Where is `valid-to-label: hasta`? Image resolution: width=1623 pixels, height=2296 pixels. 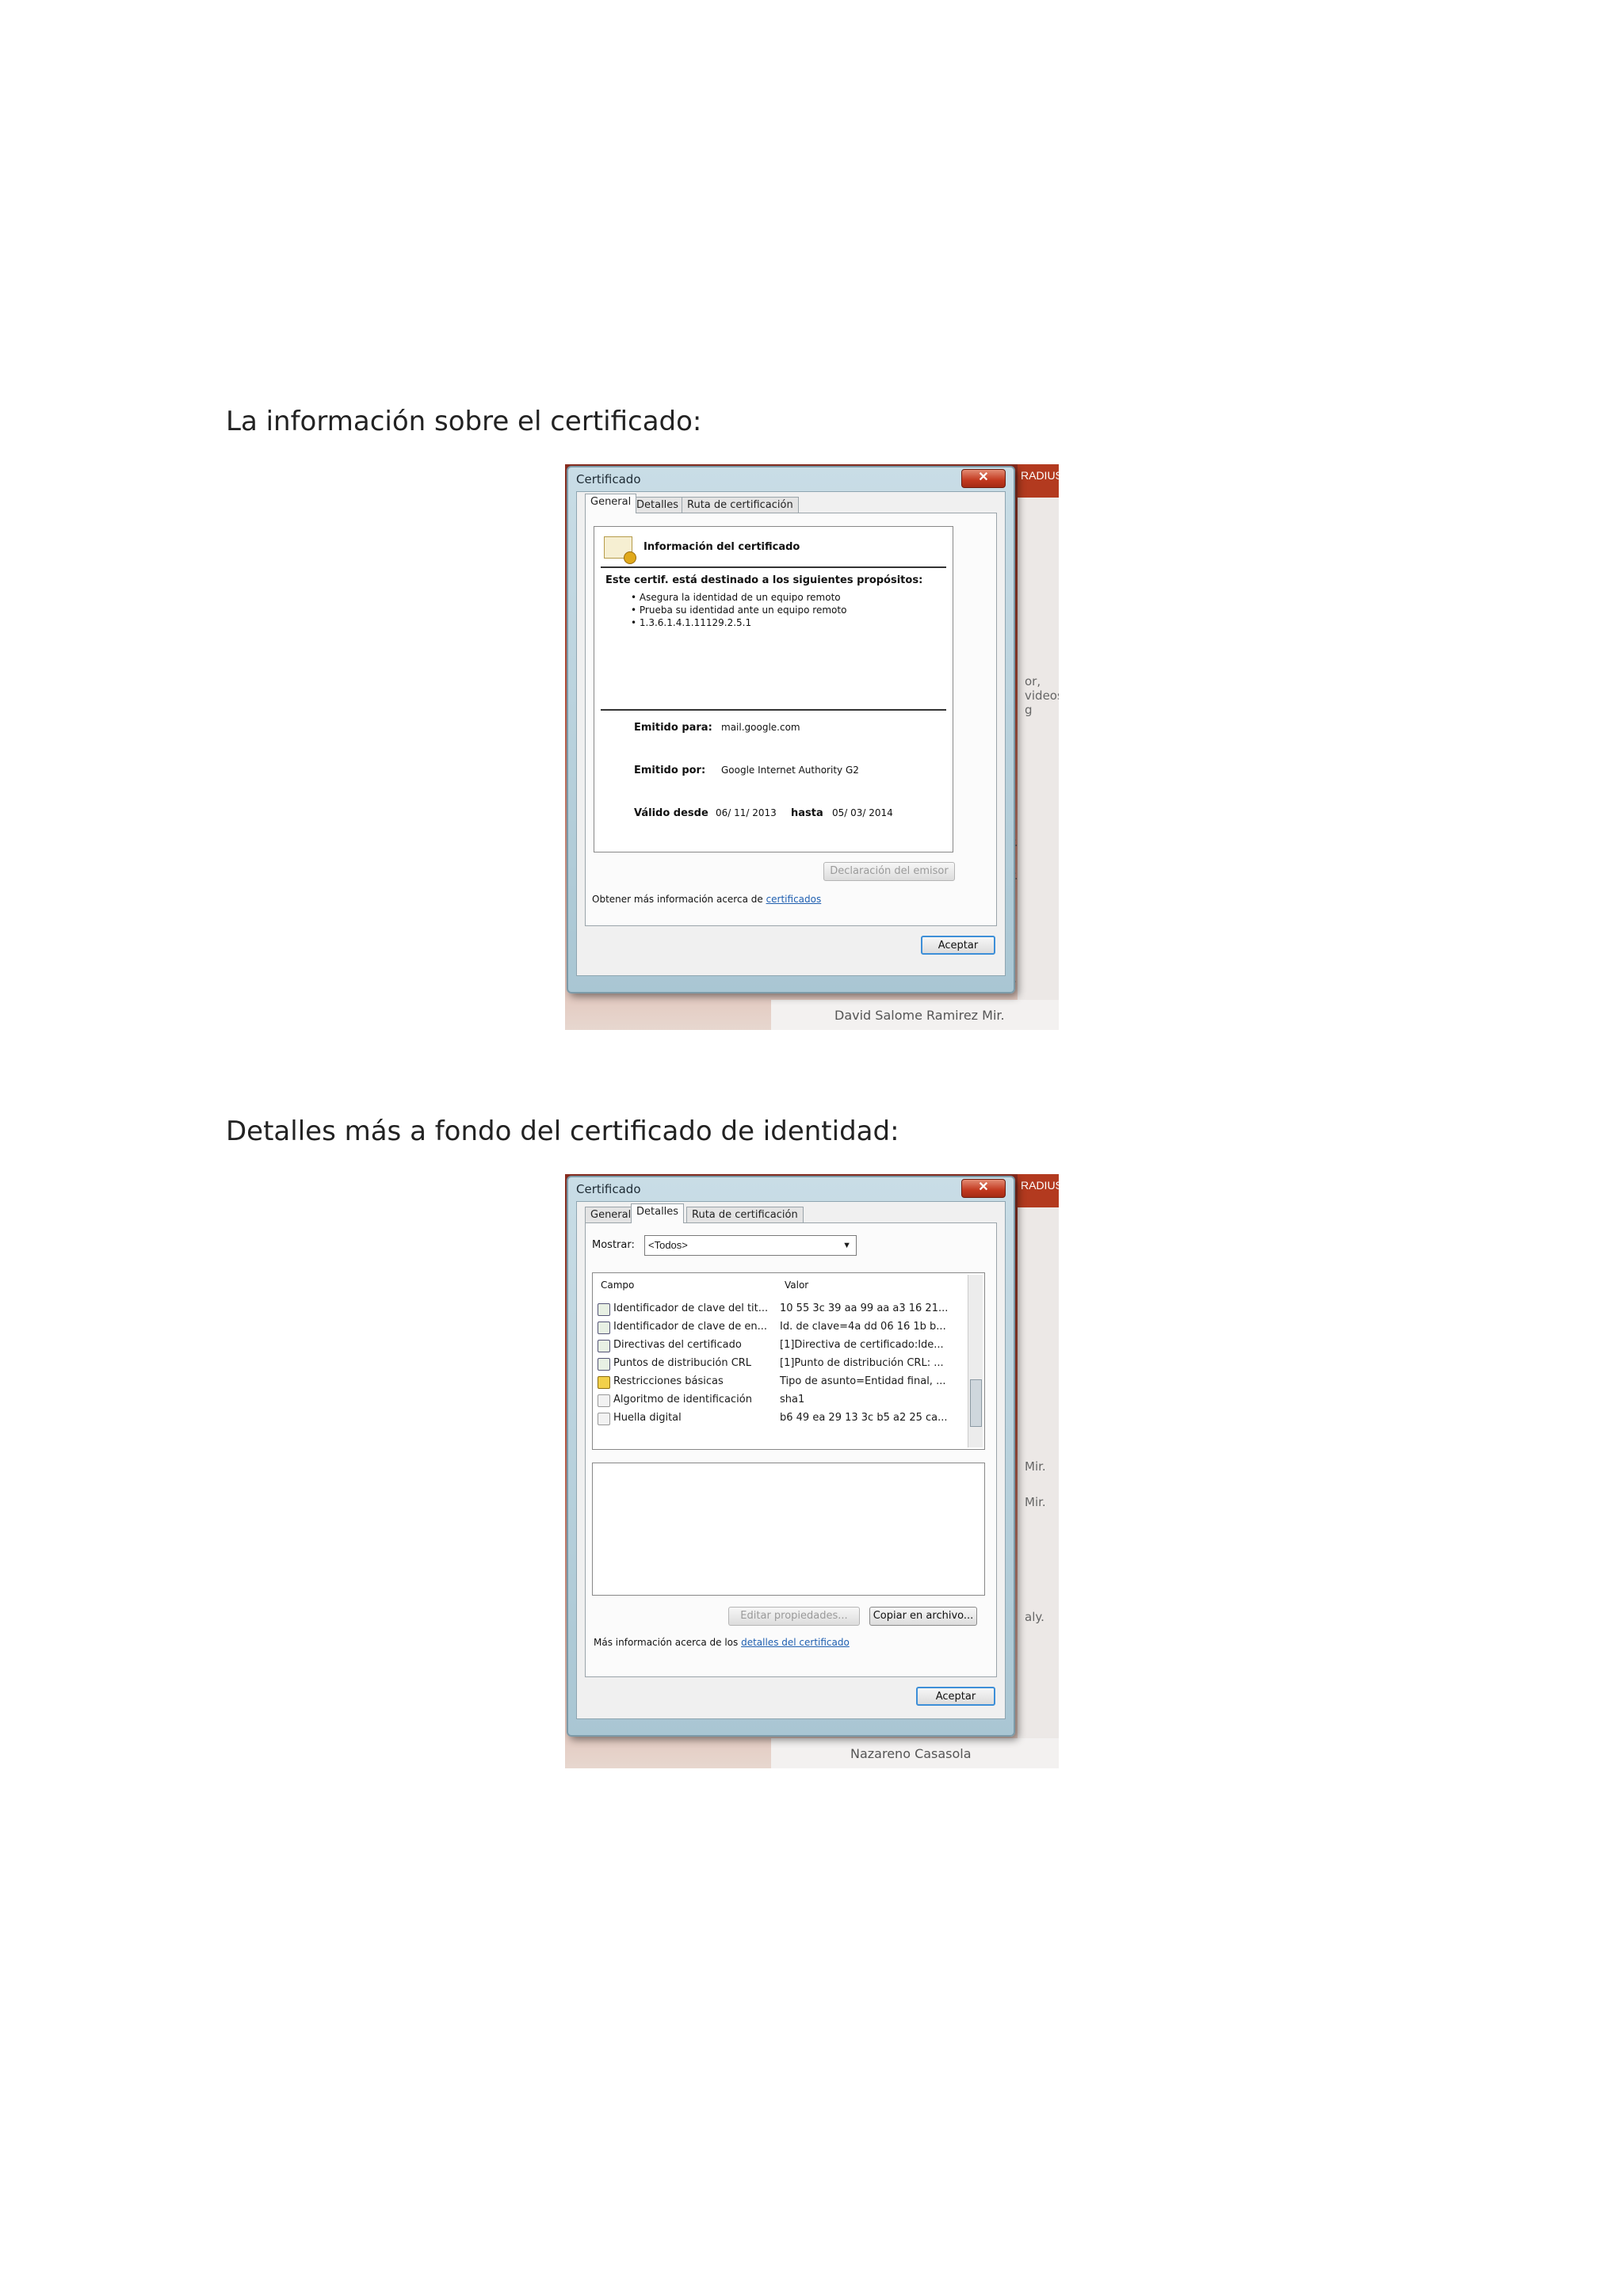
valid-to-label: hasta is located at coordinates (807, 813).